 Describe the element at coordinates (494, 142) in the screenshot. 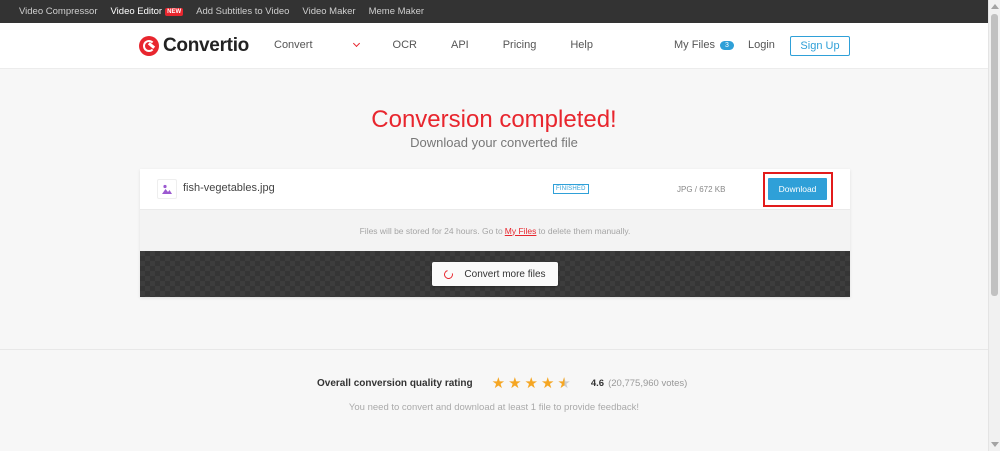

I see `page-subtitle: Download your converted file` at that location.